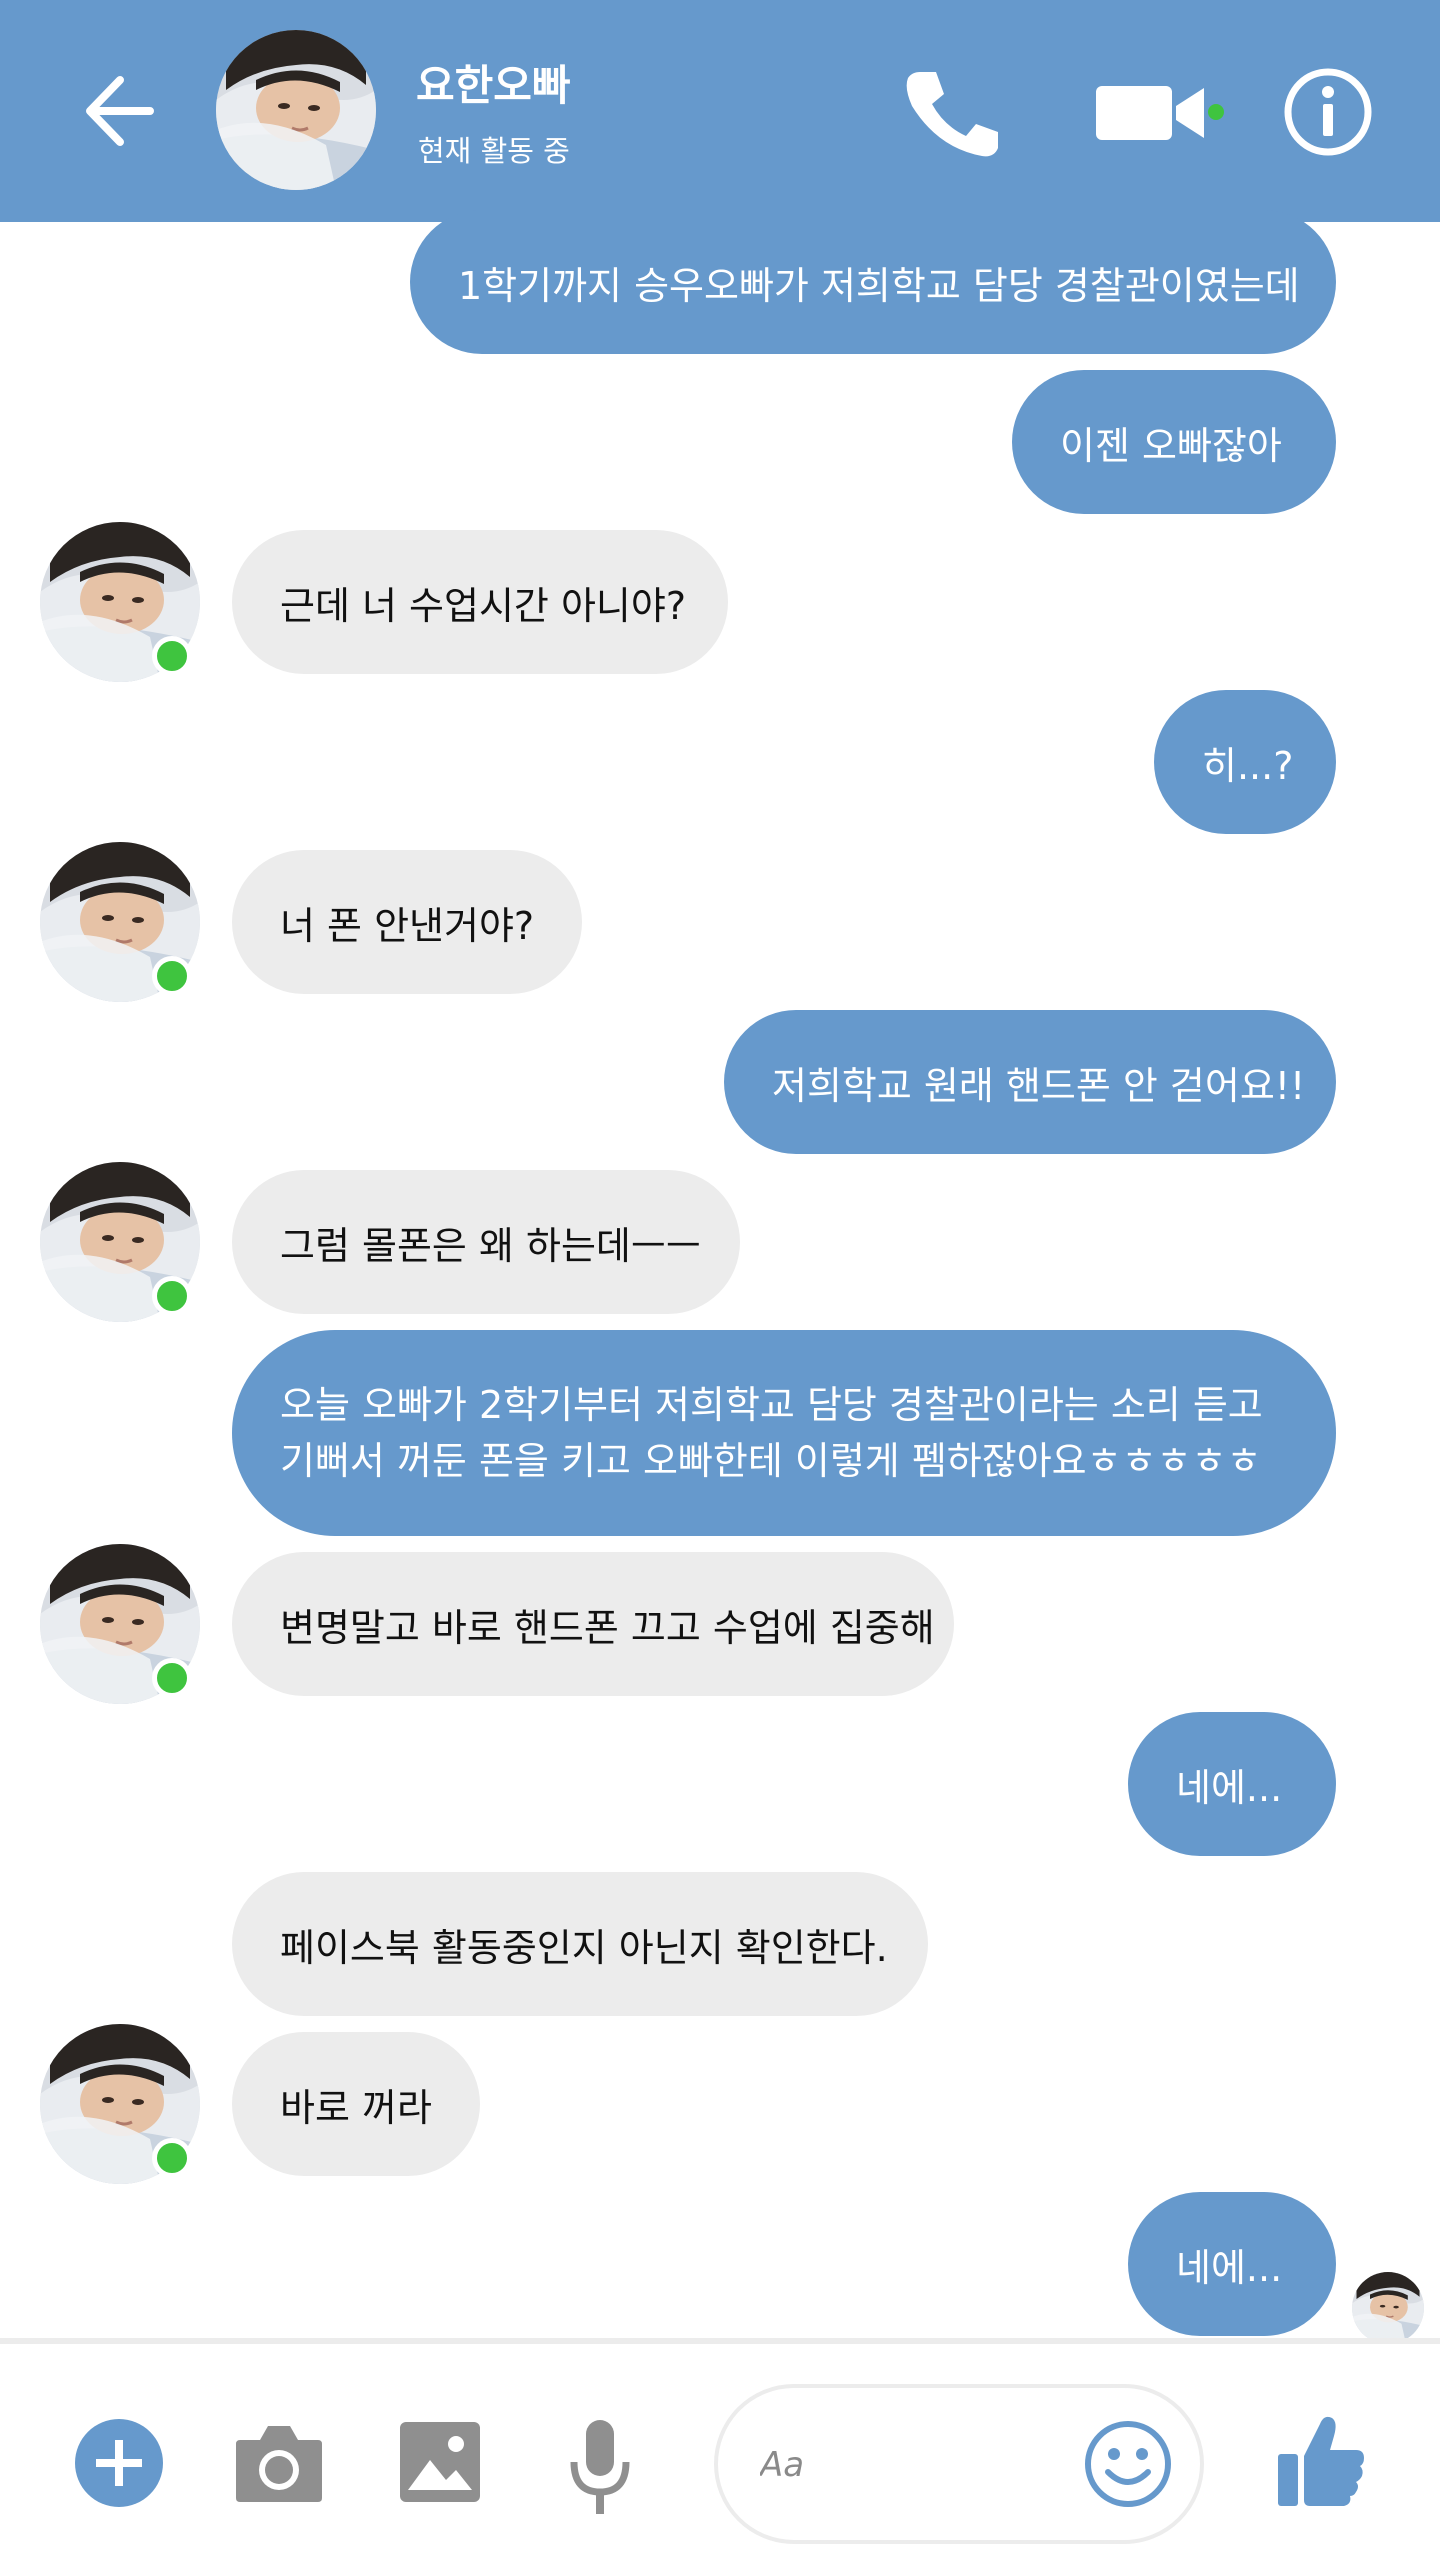 This screenshot has height=2574, width=1440. I want to click on emoji-icon, so click(1128, 2464).